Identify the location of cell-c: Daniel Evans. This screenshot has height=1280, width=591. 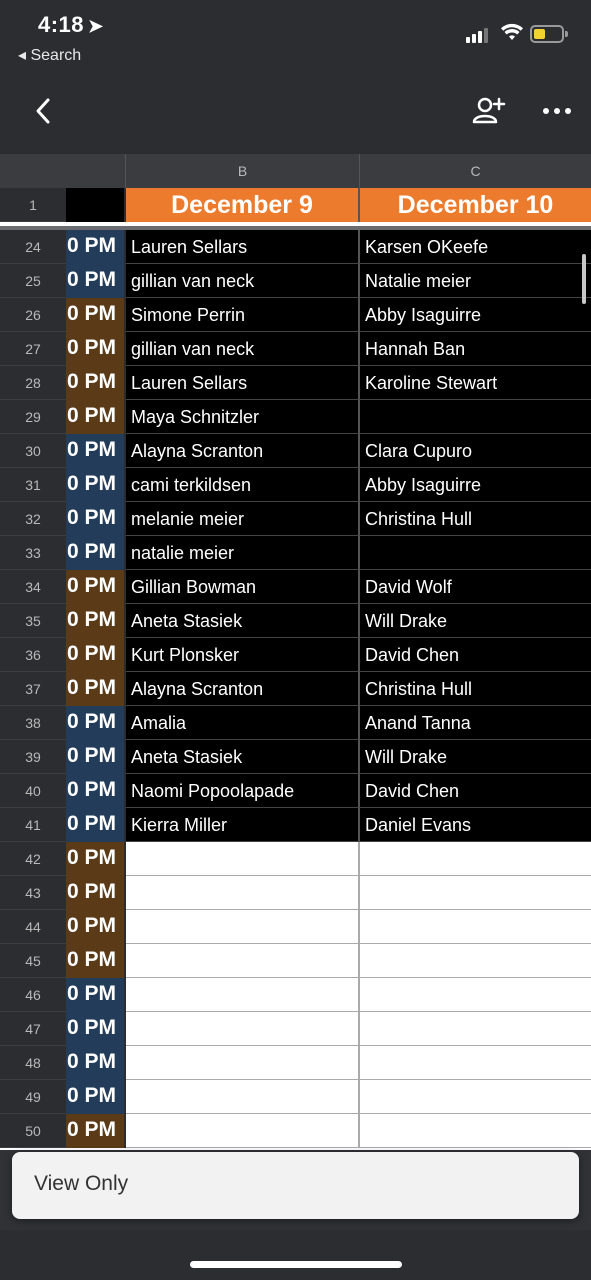
(475, 825).